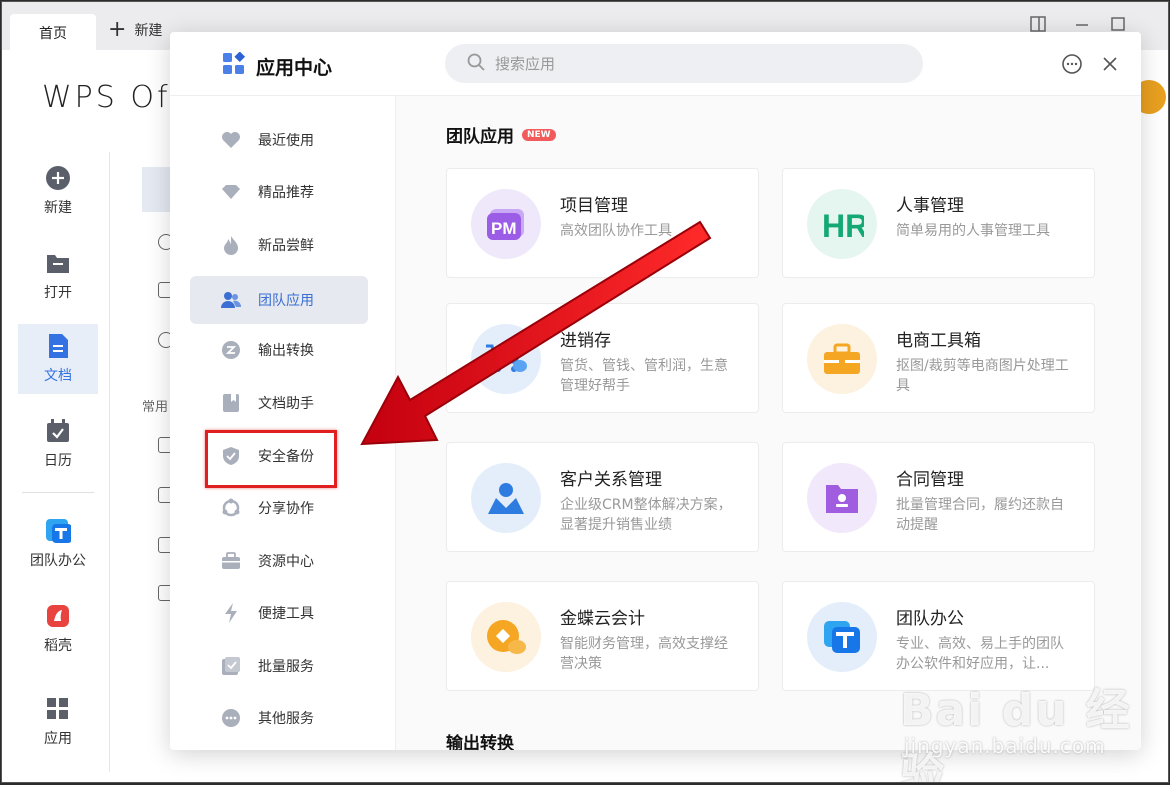 This screenshot has width=1170, height=785. What do you see at coordinates (58, 492) in the screenshot?
I see `nav-divider` at bounding box center [58, 492].